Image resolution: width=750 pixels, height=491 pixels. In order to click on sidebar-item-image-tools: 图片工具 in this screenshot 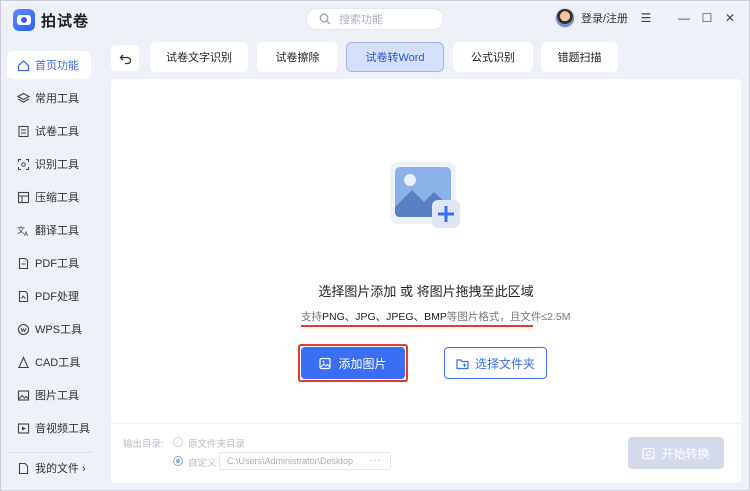, I will do `click(49, 395)`.